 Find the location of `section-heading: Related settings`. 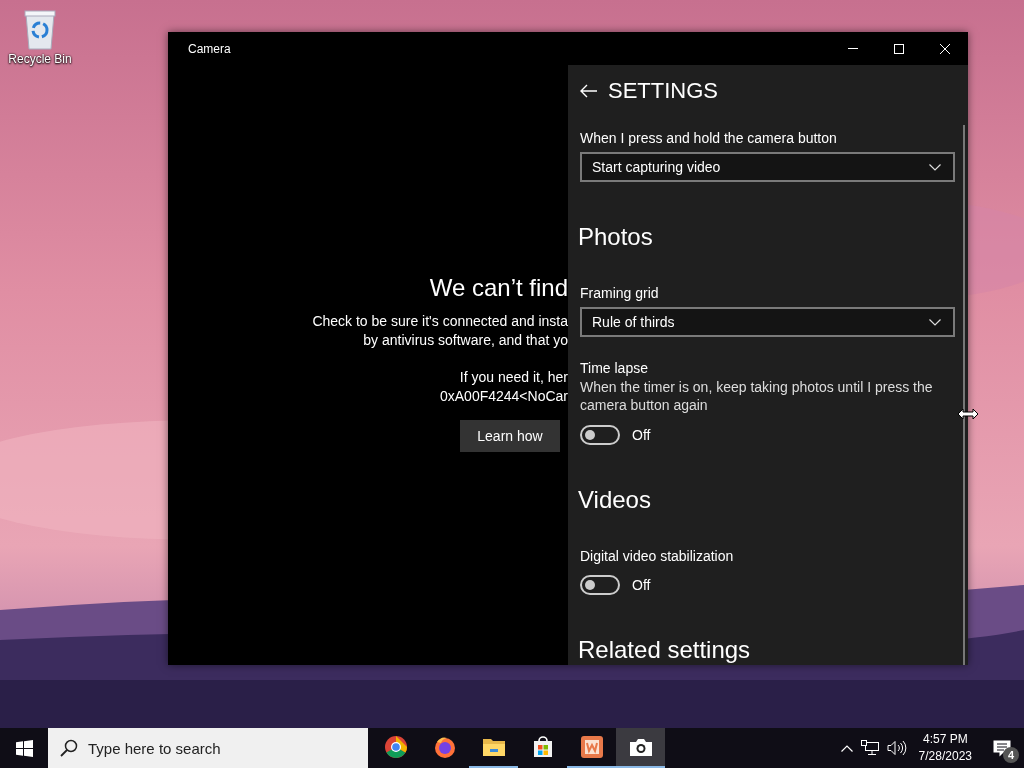

section-heading: Related settings is located at coordinates (665, 650).